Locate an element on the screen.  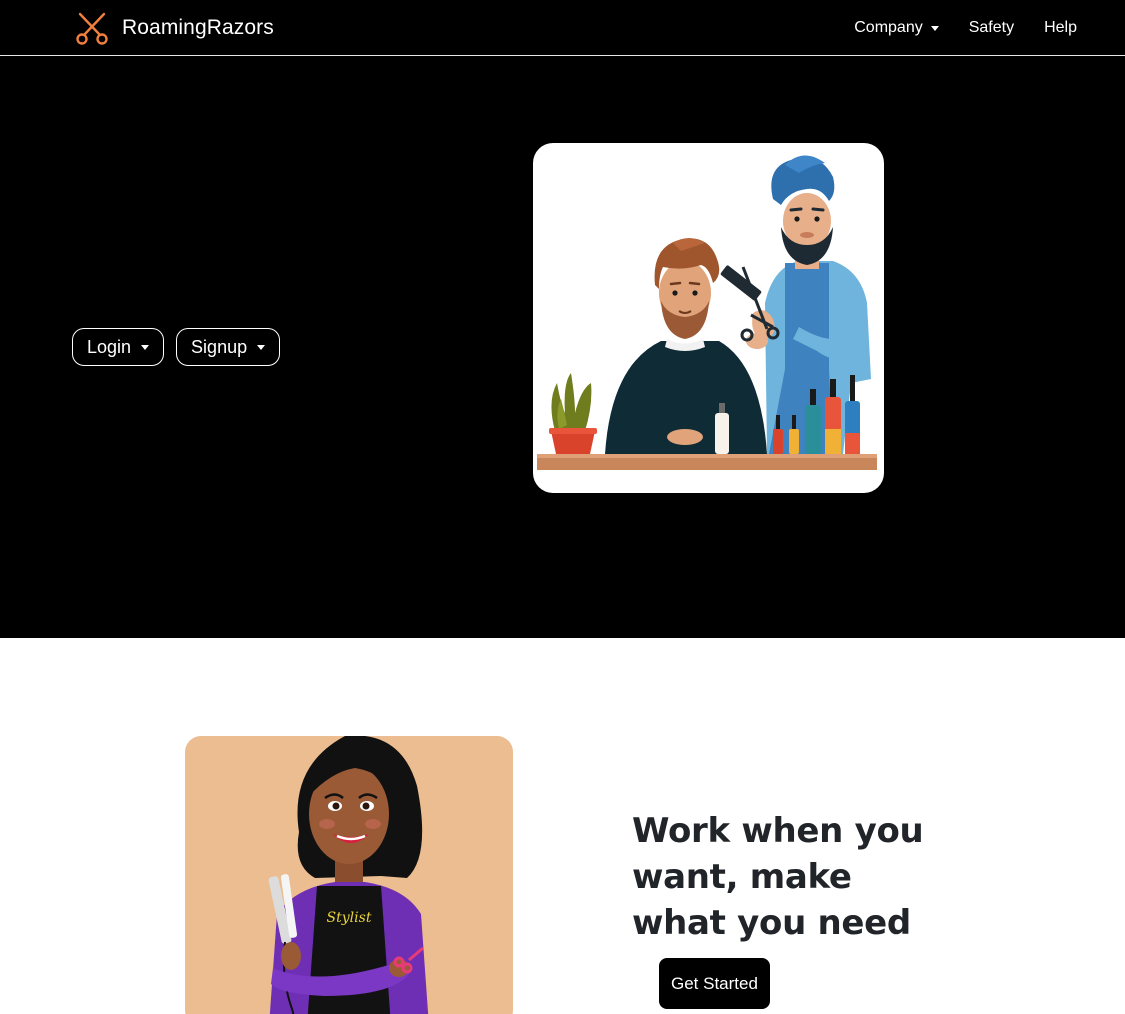
signup-label: Signup is located at coordinates (219, 346).